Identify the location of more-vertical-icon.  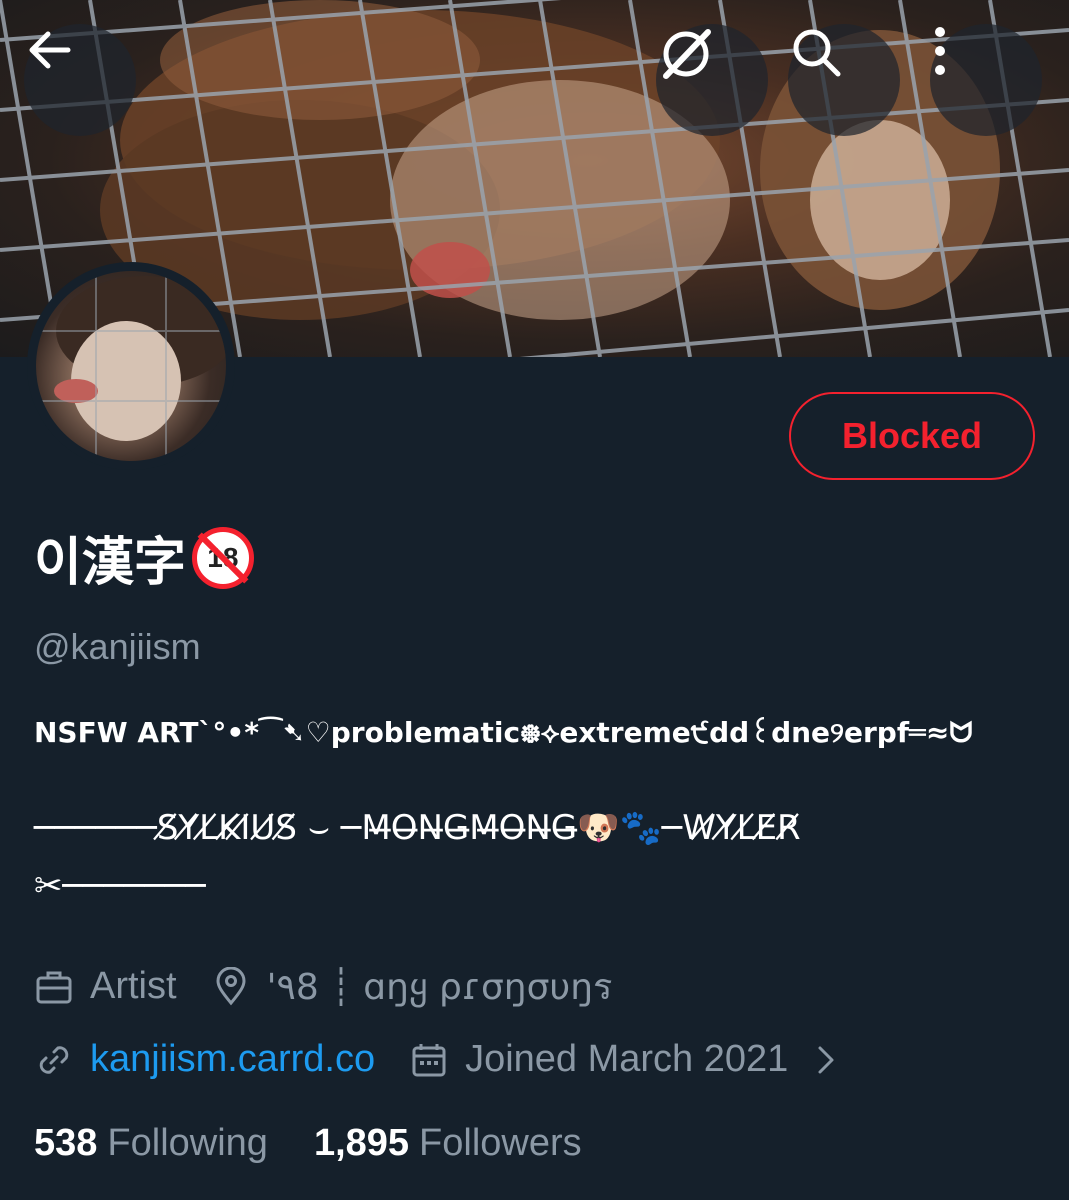
(940, 51).